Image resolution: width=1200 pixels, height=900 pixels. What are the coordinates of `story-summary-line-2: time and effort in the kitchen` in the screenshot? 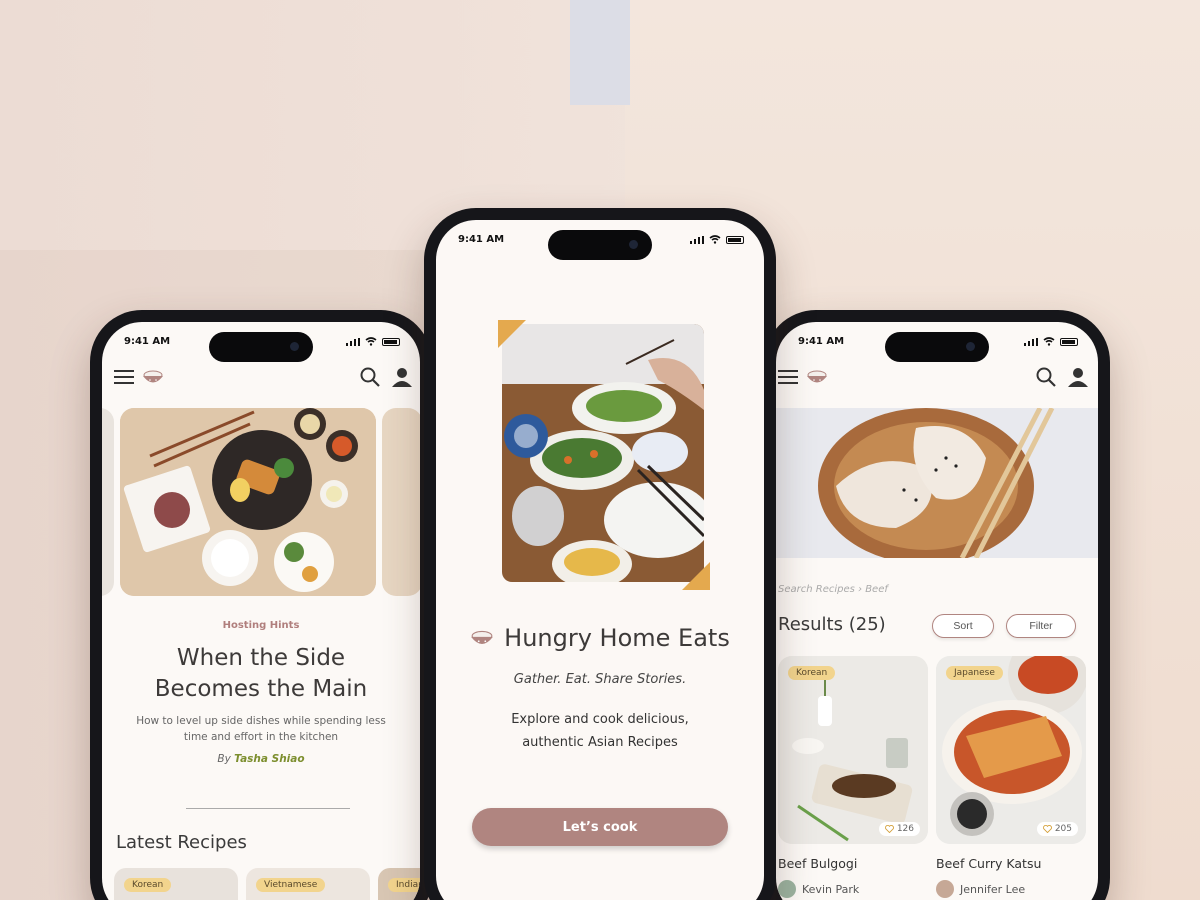 It's located at (261, 737).